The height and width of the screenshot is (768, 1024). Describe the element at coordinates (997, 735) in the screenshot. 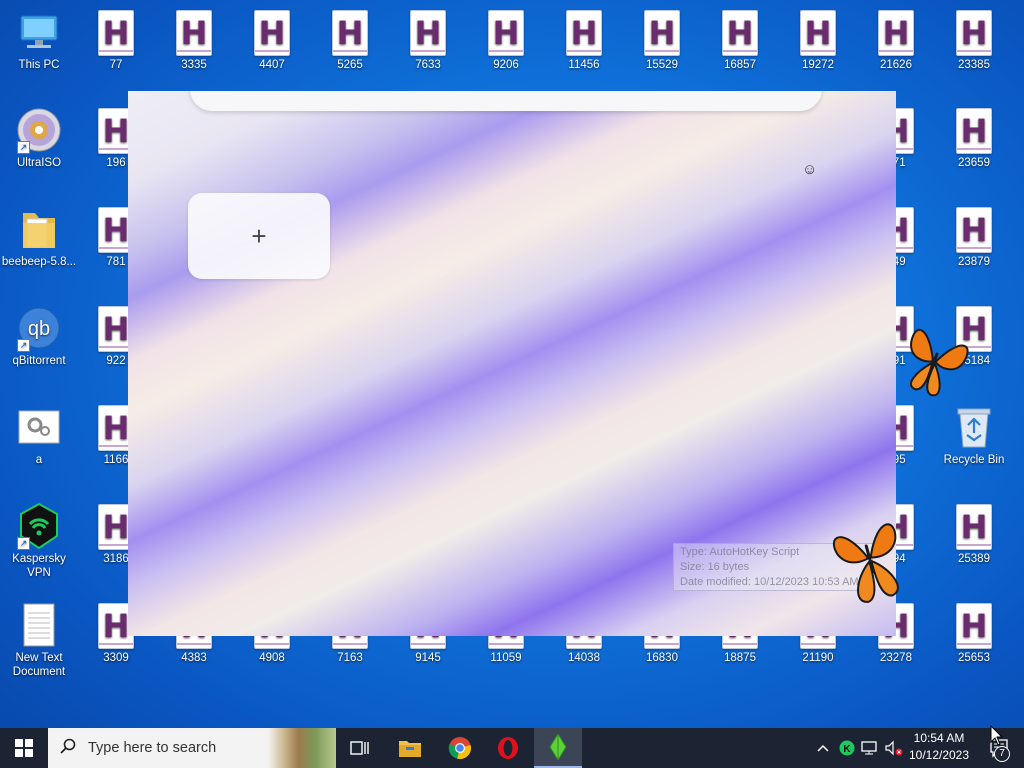

I see `mouse-cursor` at that location.